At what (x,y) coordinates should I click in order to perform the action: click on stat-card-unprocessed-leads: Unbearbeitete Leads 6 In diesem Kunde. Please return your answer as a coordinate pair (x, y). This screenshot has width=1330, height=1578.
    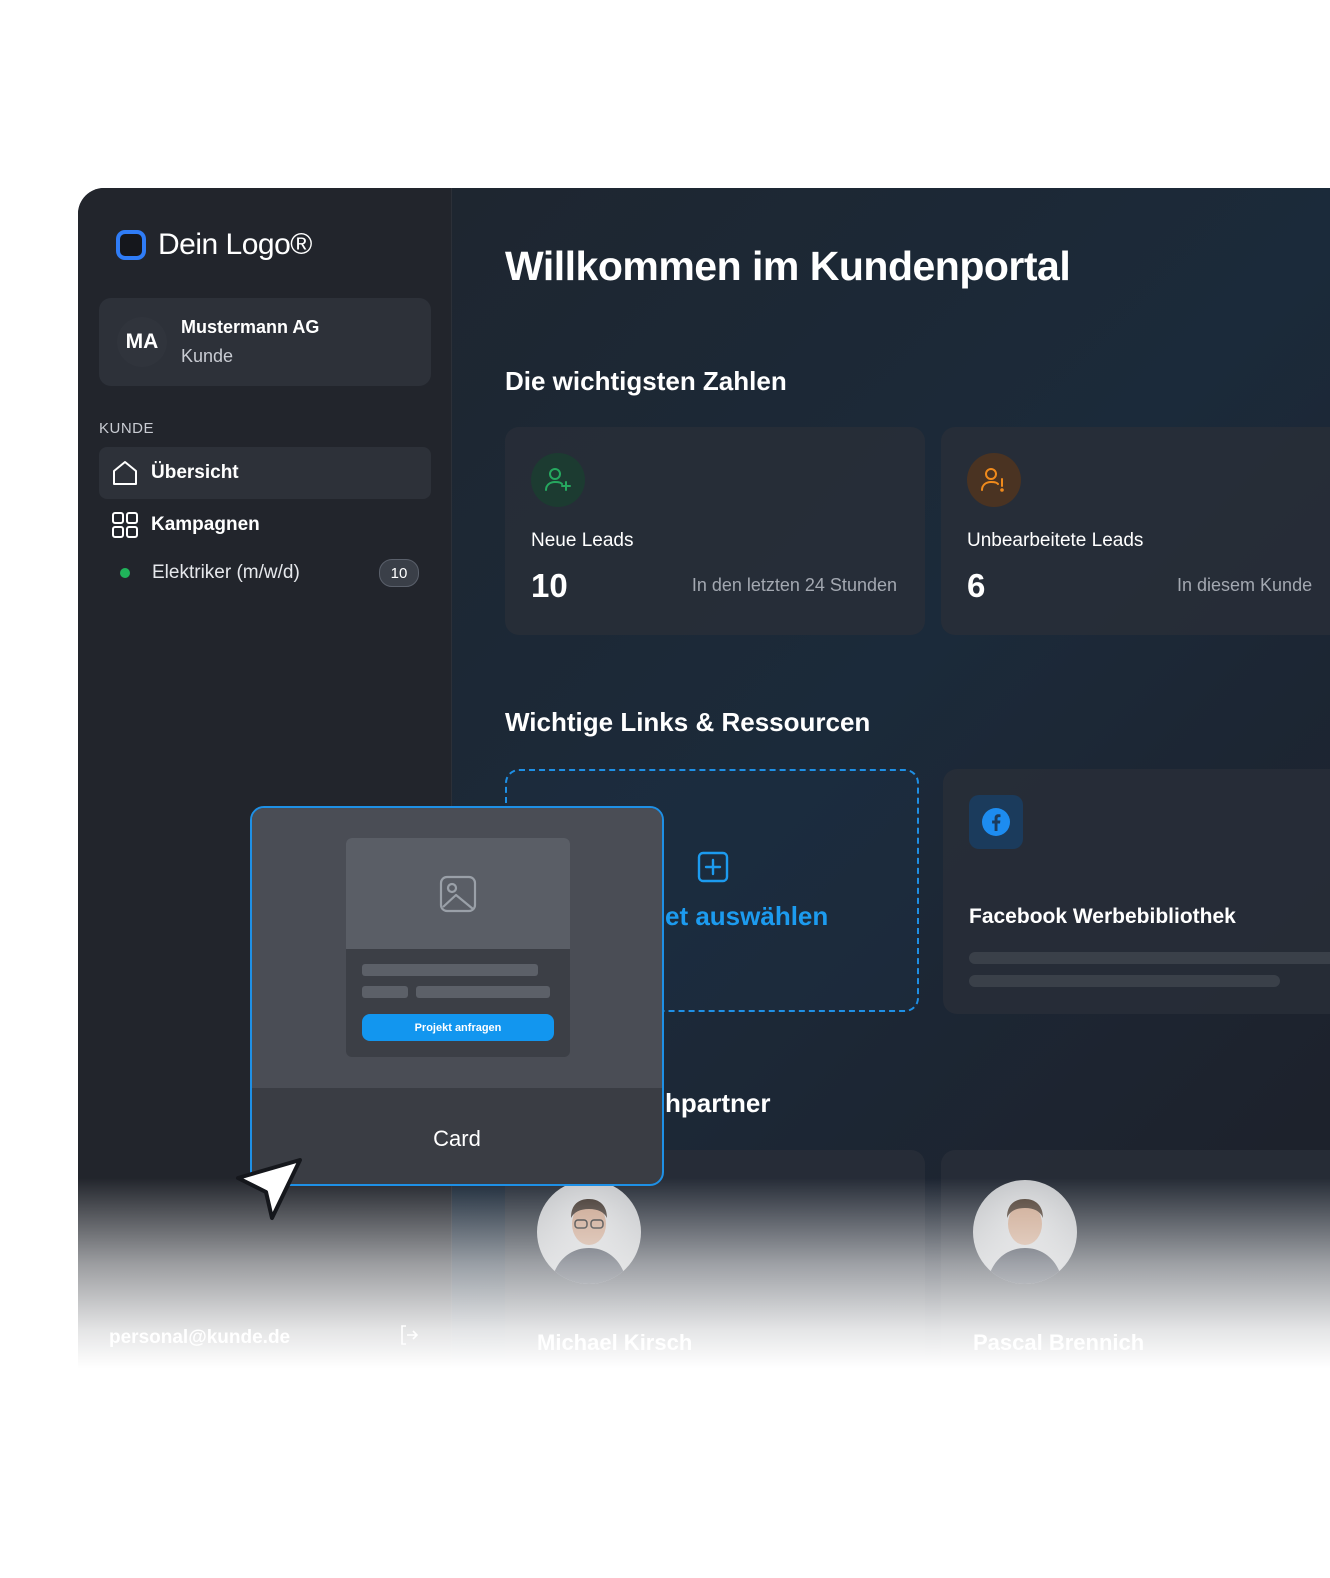
    Looking at the image, I should click on (1135, 531).